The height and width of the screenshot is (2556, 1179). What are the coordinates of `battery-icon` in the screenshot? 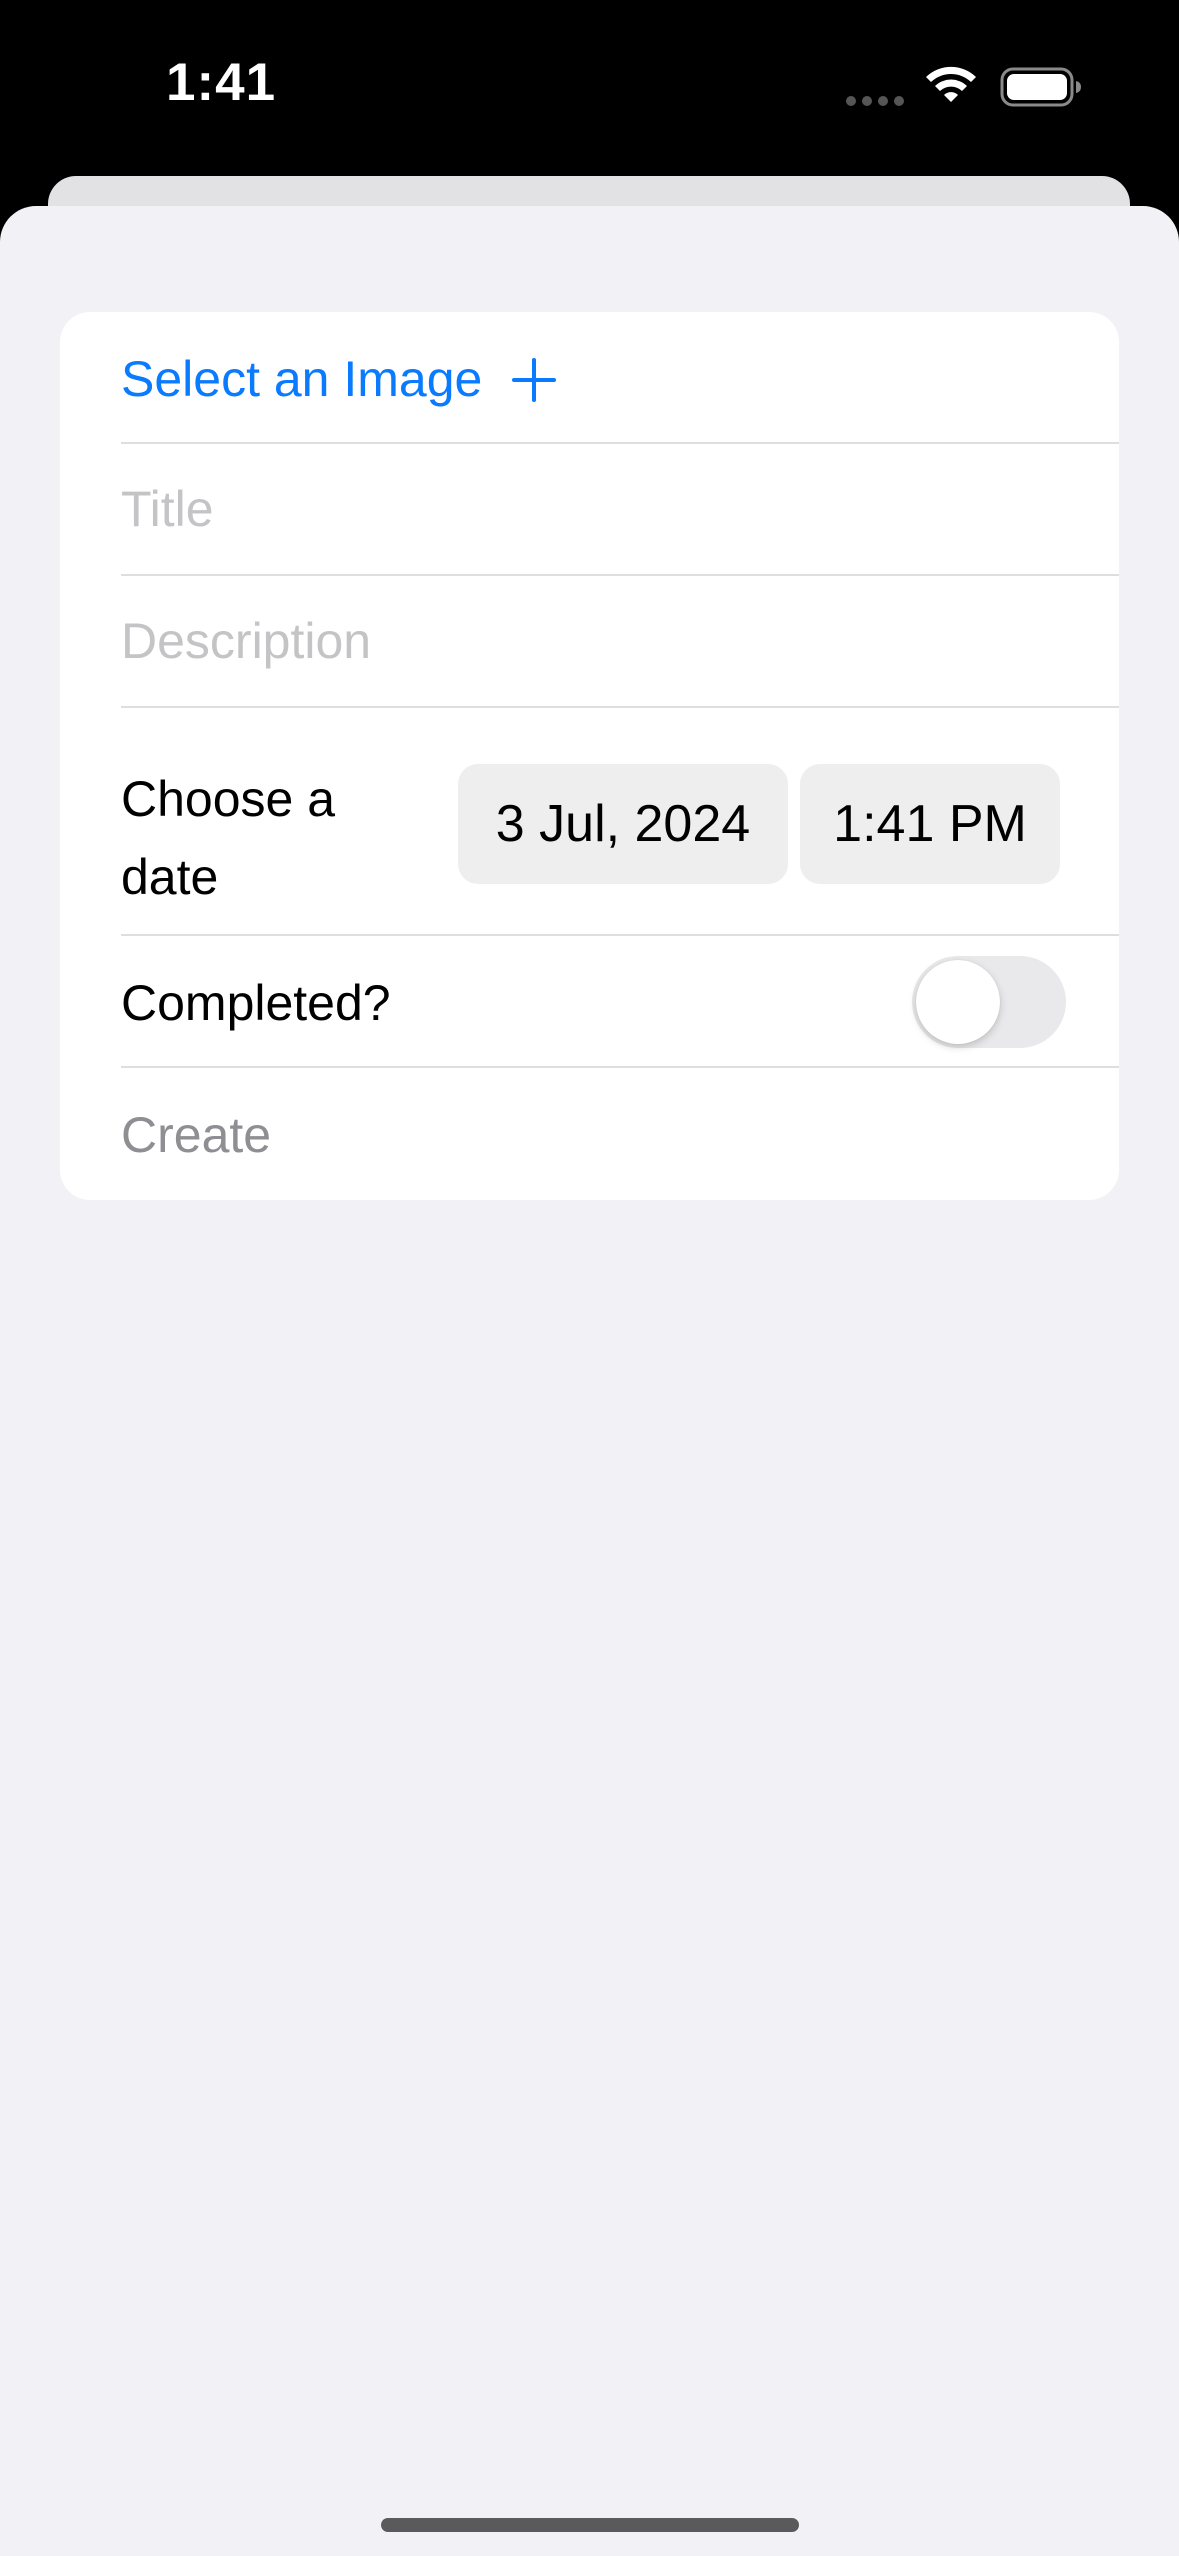 It's located at (1040, 87).